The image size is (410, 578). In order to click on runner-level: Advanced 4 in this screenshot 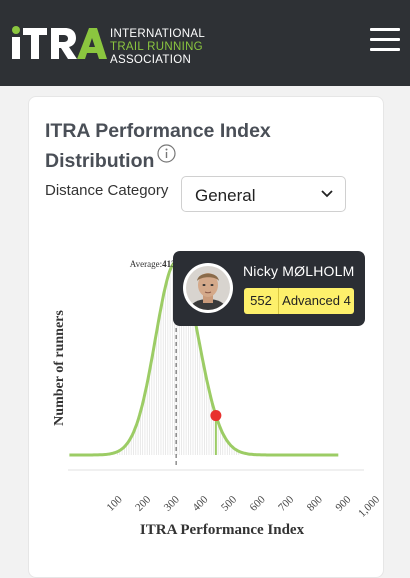, I will do `click(316, 300)`.